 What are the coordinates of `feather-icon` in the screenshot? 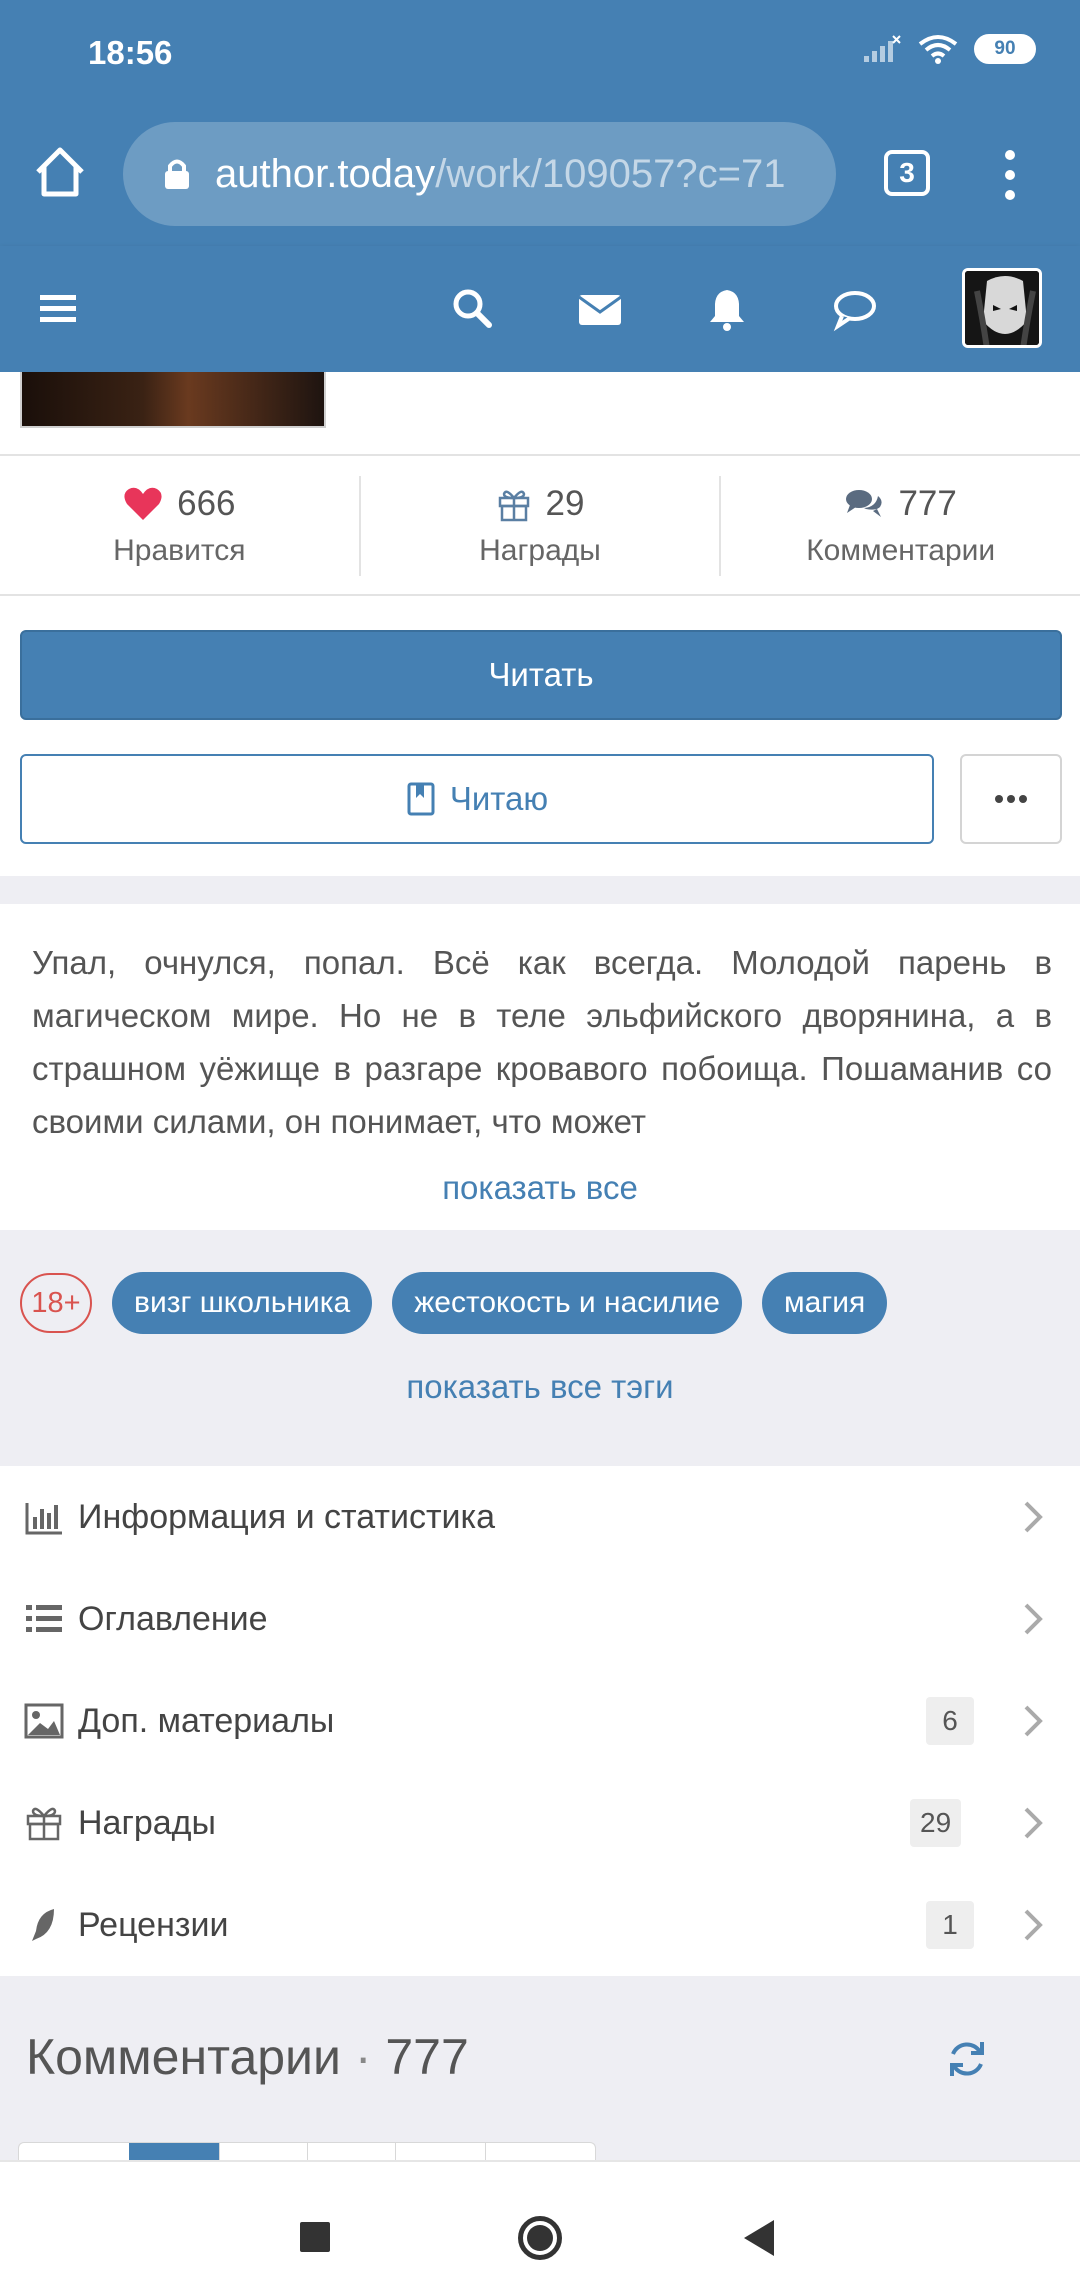 It's located at (43, 1925).